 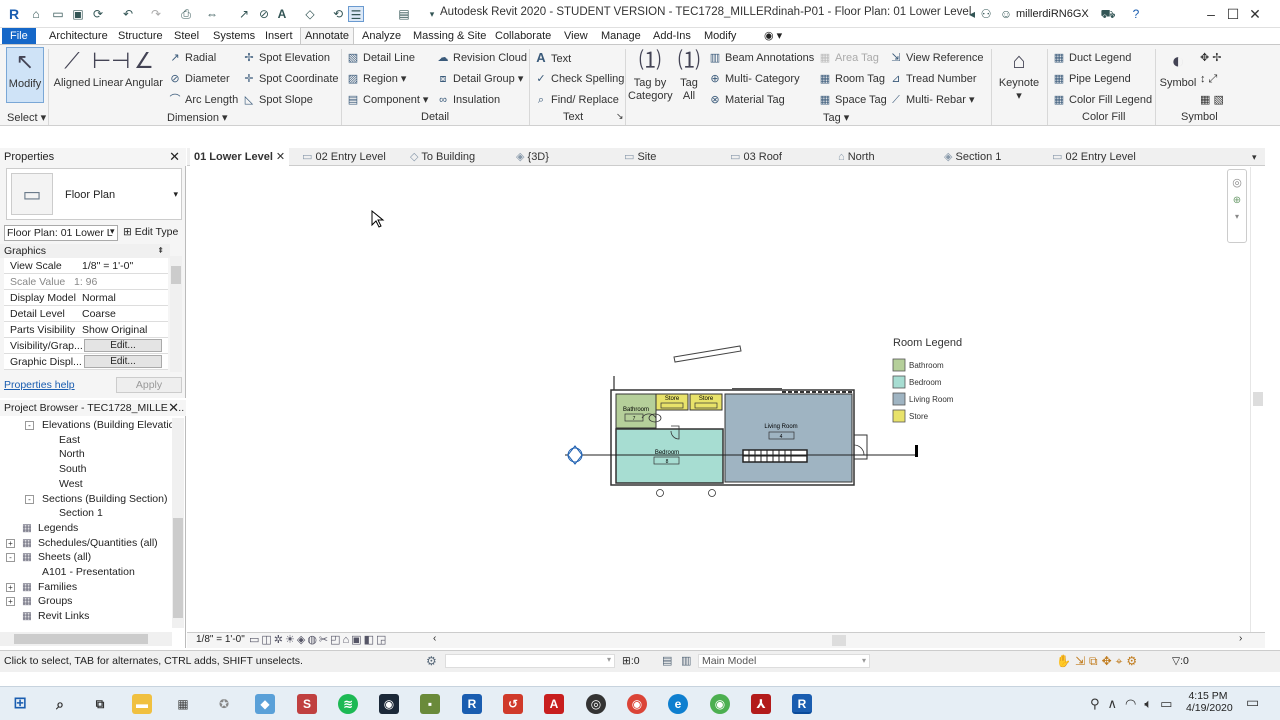 What do you see at coordinates (660, 493) in the screenshot?
I see `grid-bubble` at bounding box center [660, 493].